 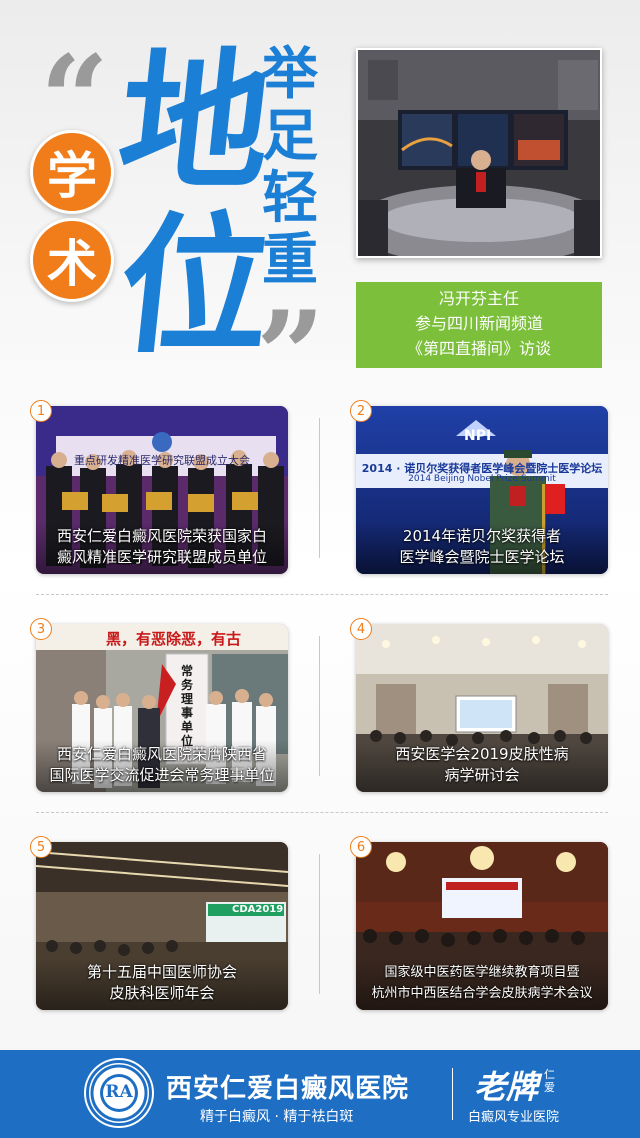 I want to click on title-char-wei: 位, so click(x=195, y=287).